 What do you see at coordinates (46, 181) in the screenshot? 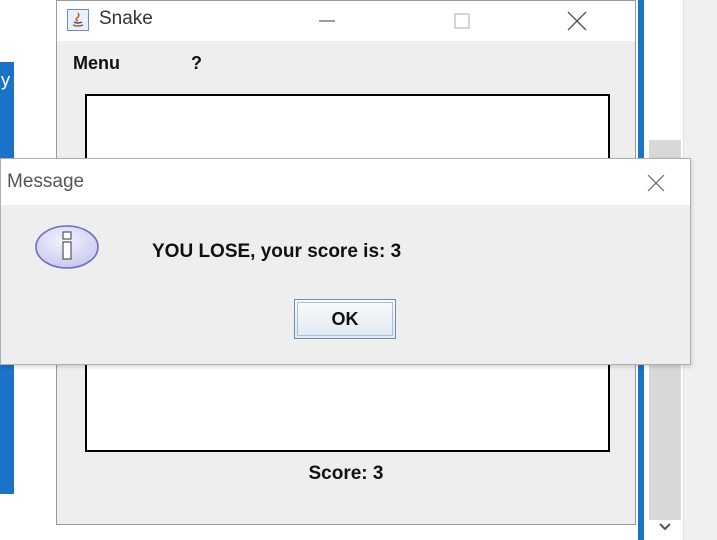
I see `dialog-title: Message` at bounding box center [46, 181].